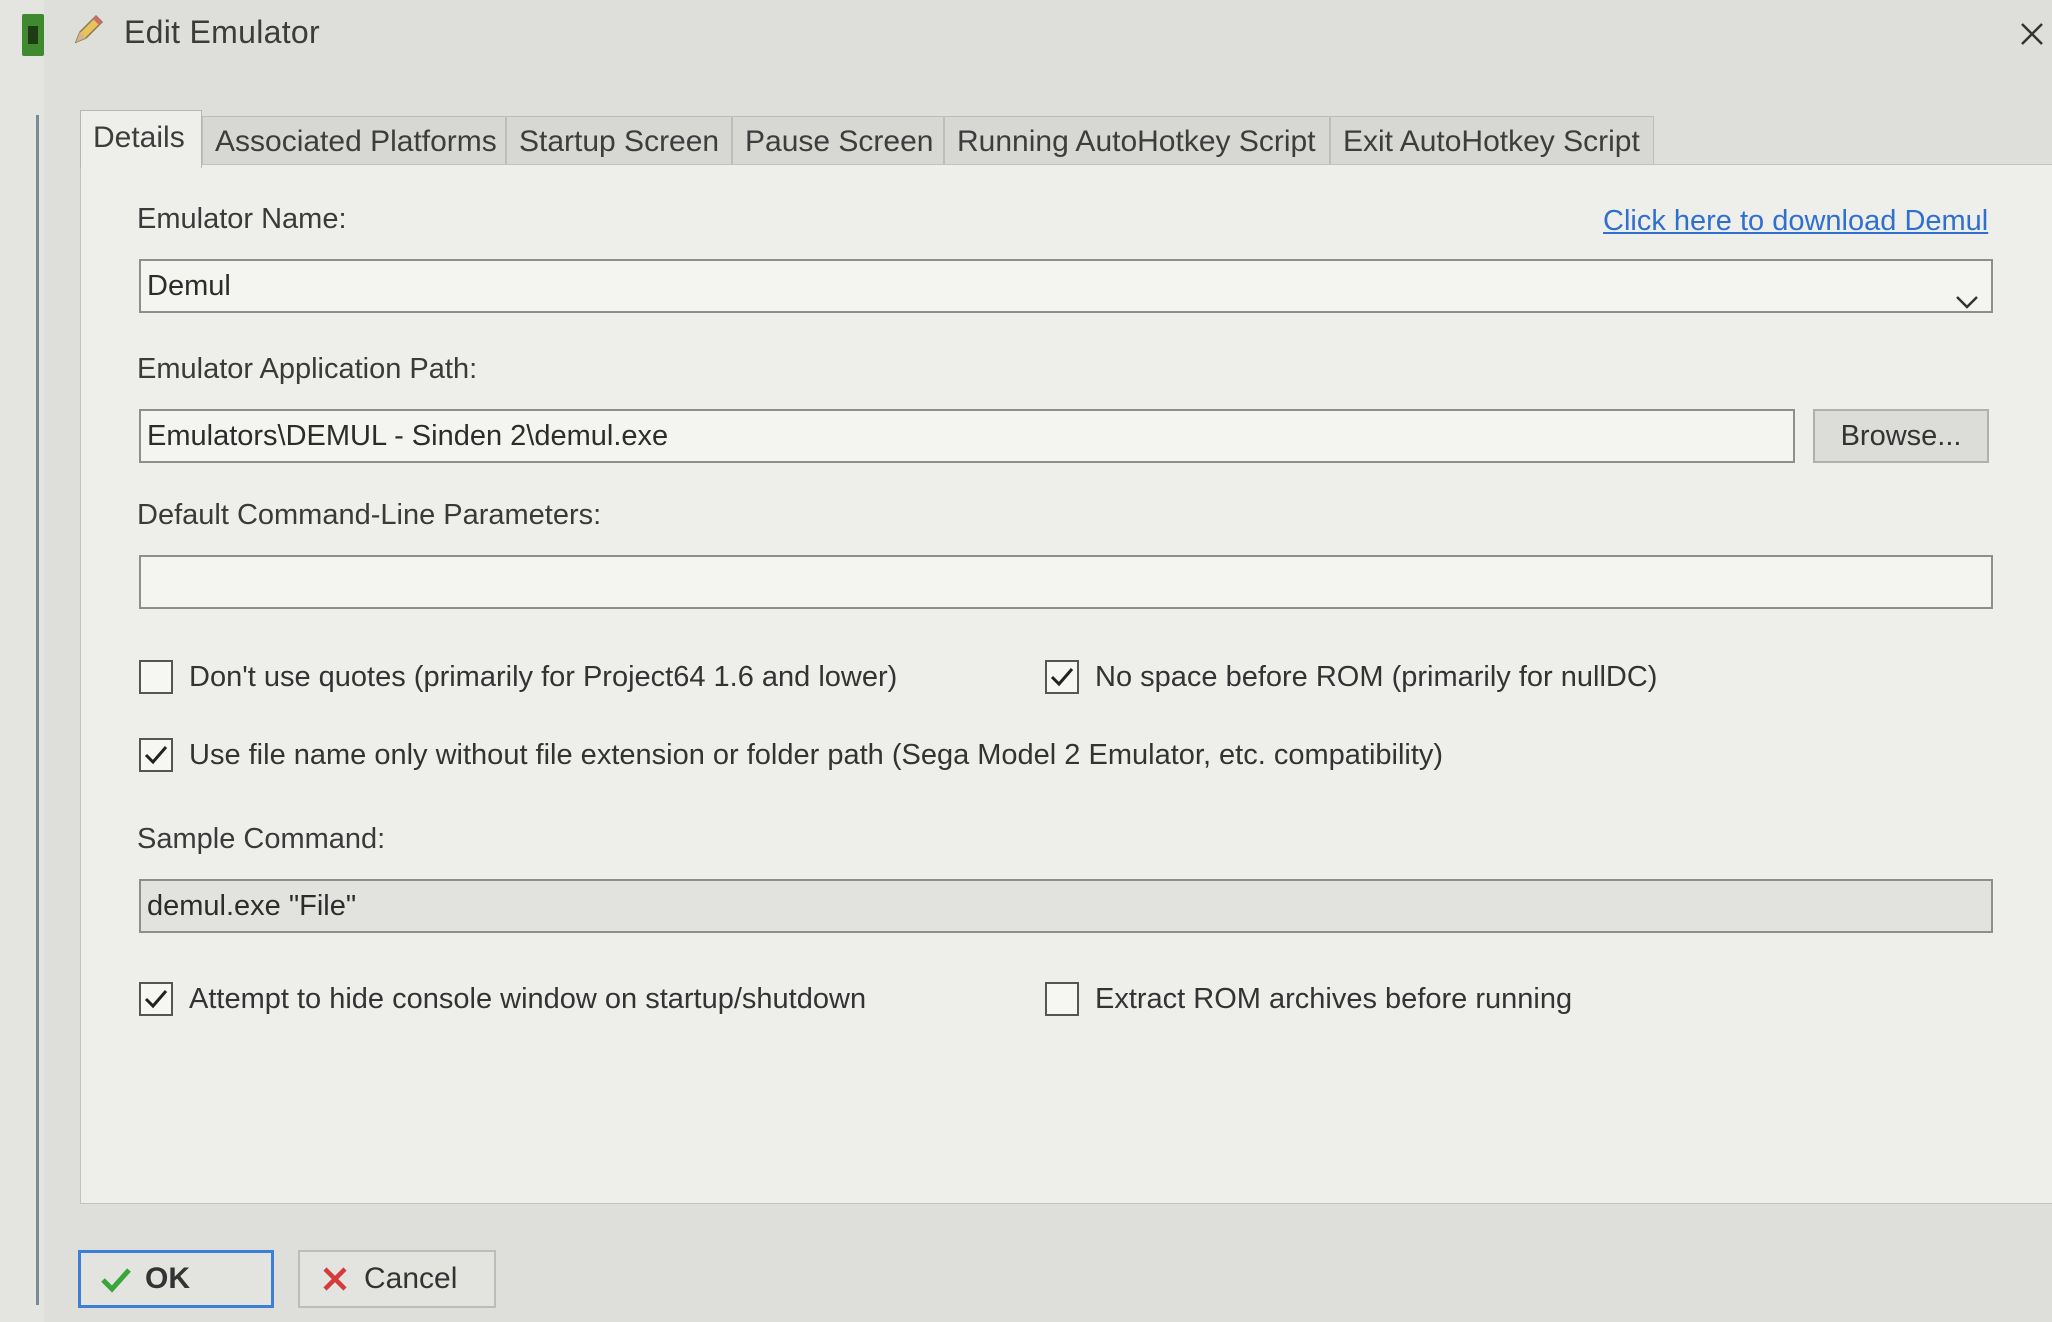 Image resolution: width=2052 pixels, height=1322 pixels. What do you see at coordinates (242, 219) in the screenshot?
I see `emulator-name-label: Emulator Name:` at bounding box center [242, 219].